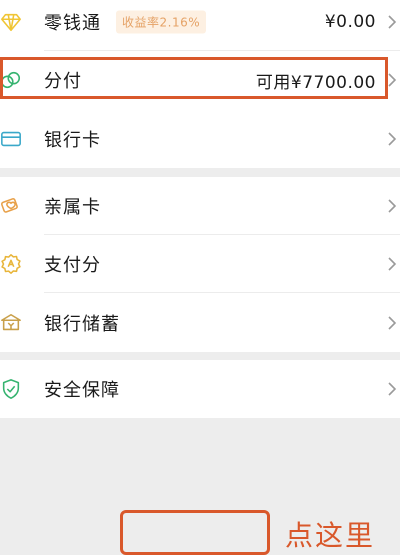 The image size is (400, 555). I want to click on shield-icon, so click(11, 389).